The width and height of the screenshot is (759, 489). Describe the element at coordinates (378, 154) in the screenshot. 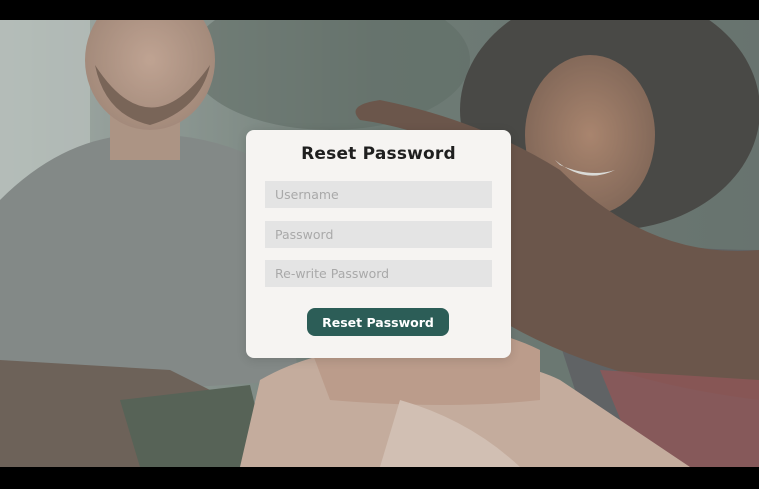

I see `form-title: Reset Password` at that location.